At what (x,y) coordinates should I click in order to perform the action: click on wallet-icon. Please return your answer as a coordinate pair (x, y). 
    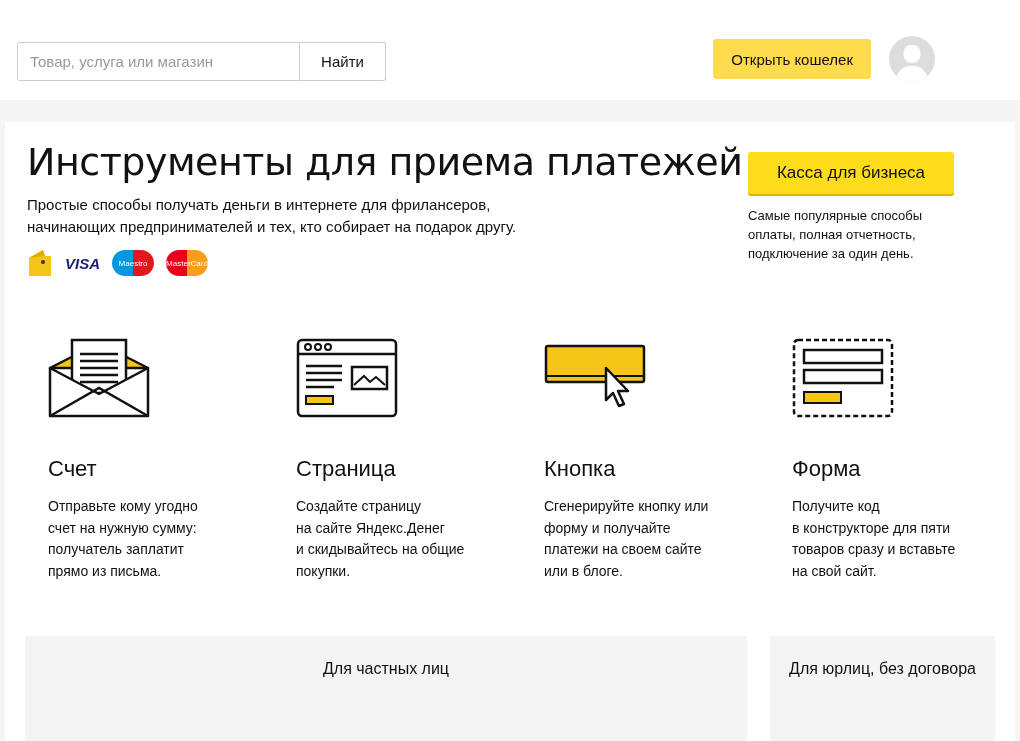
    Looking at the image, I should click on (40, 263).